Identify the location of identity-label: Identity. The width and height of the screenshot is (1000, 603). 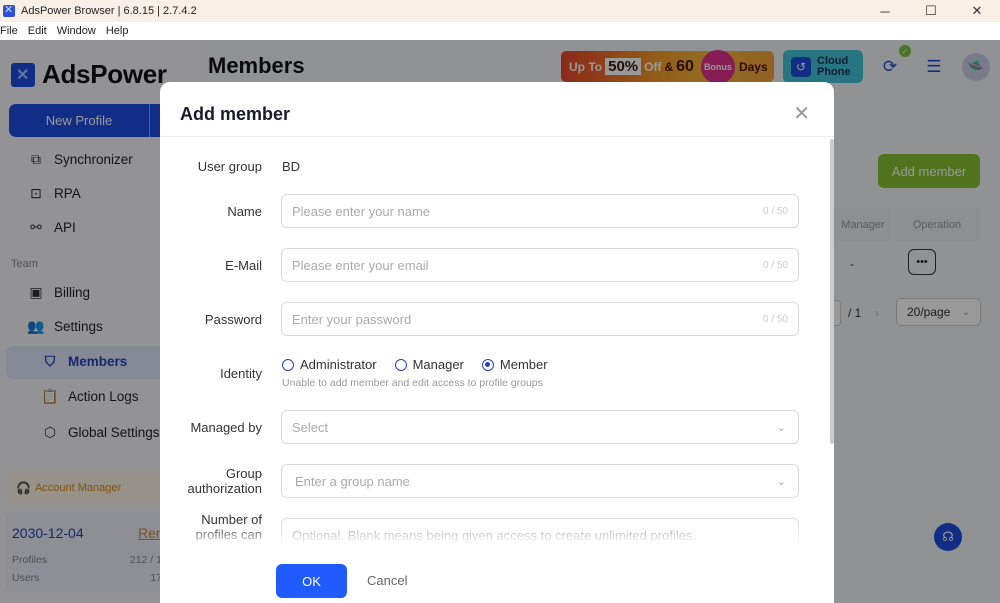
(241, 373).